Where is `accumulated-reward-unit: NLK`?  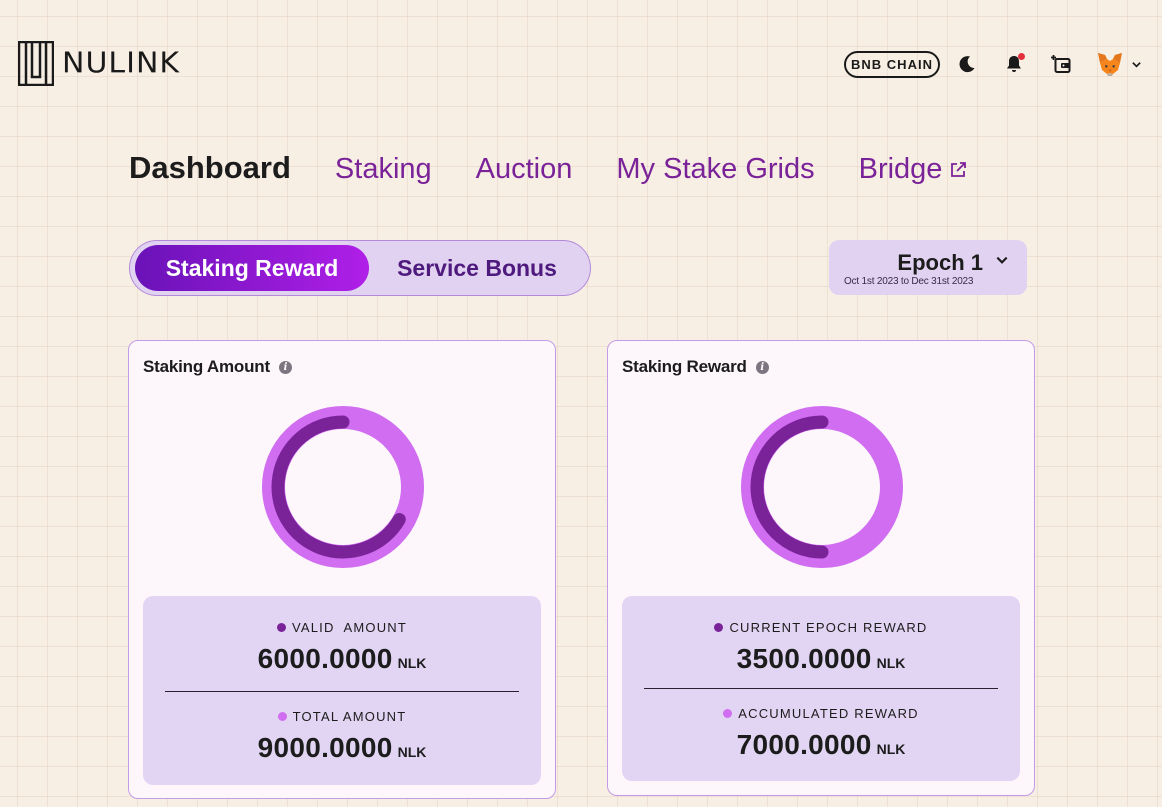
accumulated-reward-unit: NLK is located at coordinates (891, 749).